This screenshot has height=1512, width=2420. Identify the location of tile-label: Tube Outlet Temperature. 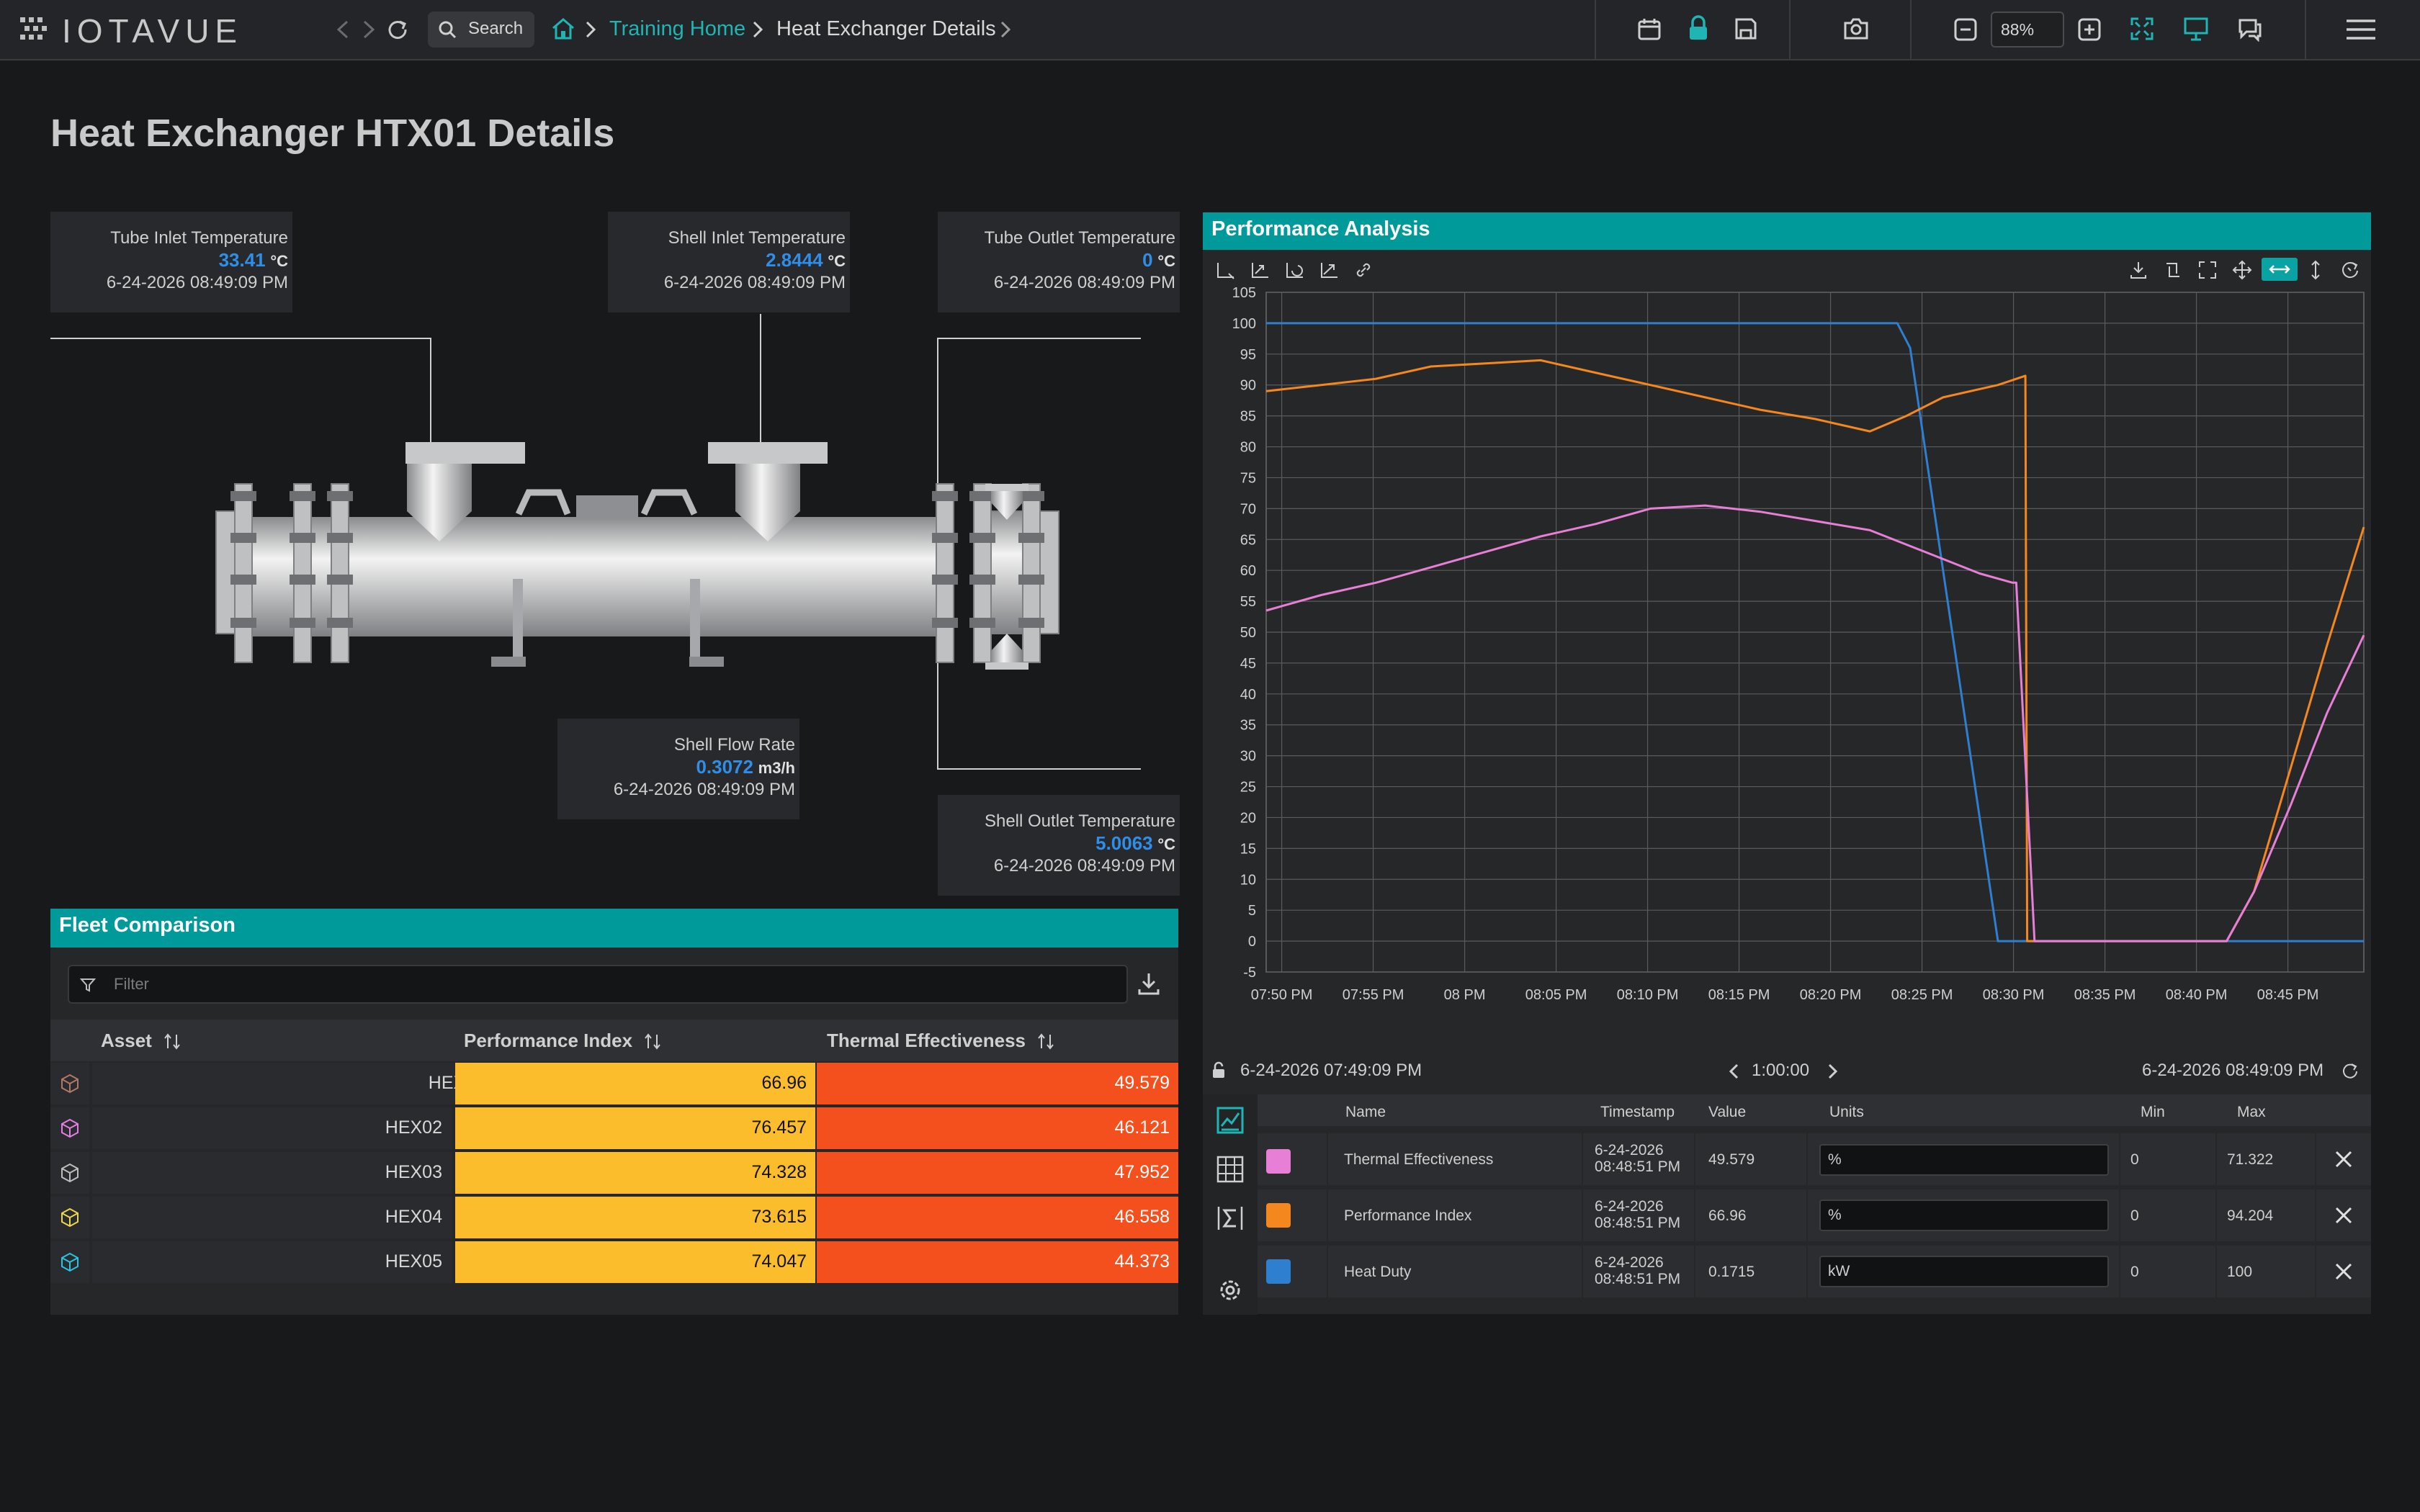
(1079, 238).